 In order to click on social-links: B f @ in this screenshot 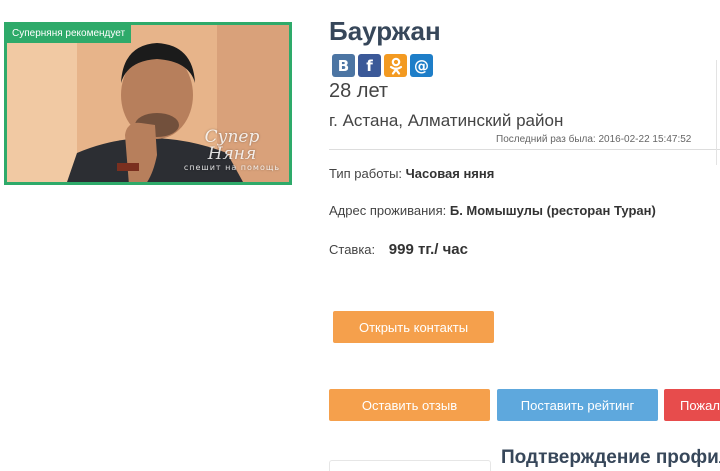, I will do `click(382, 65)`.